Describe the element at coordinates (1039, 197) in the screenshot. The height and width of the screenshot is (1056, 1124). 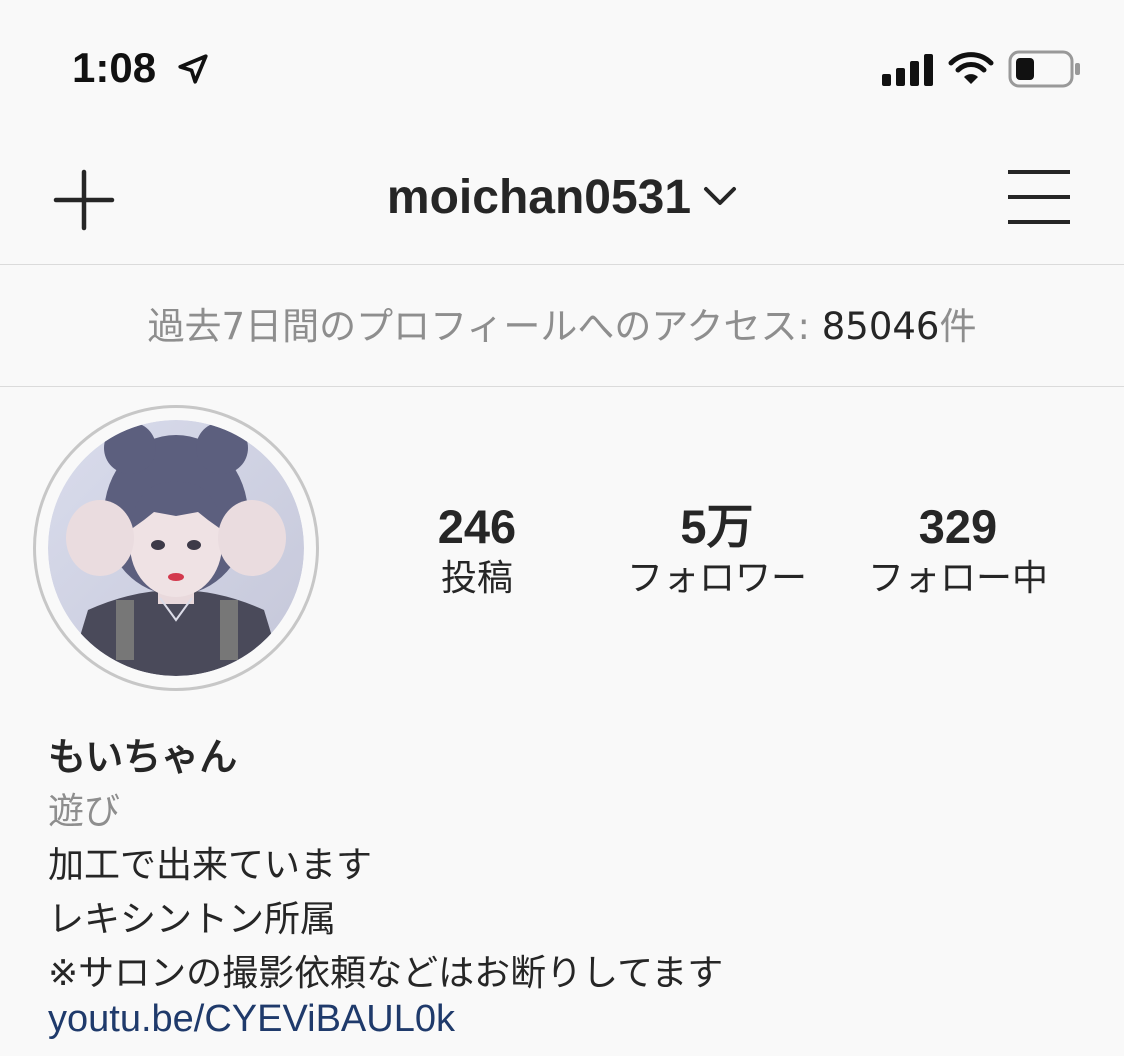
I see `hamburger-menu-icon` at that location.